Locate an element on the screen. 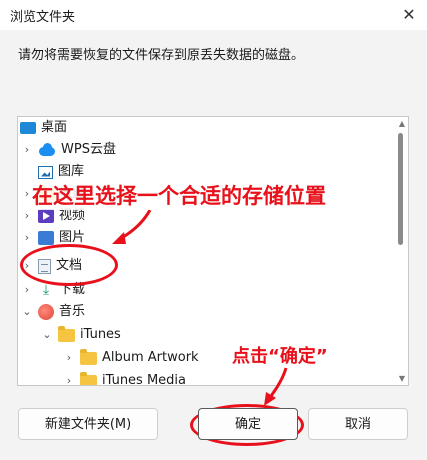 The width and height of the screenshot is (427, 460). arrow-head-ok is located at coordinates (270, 399).